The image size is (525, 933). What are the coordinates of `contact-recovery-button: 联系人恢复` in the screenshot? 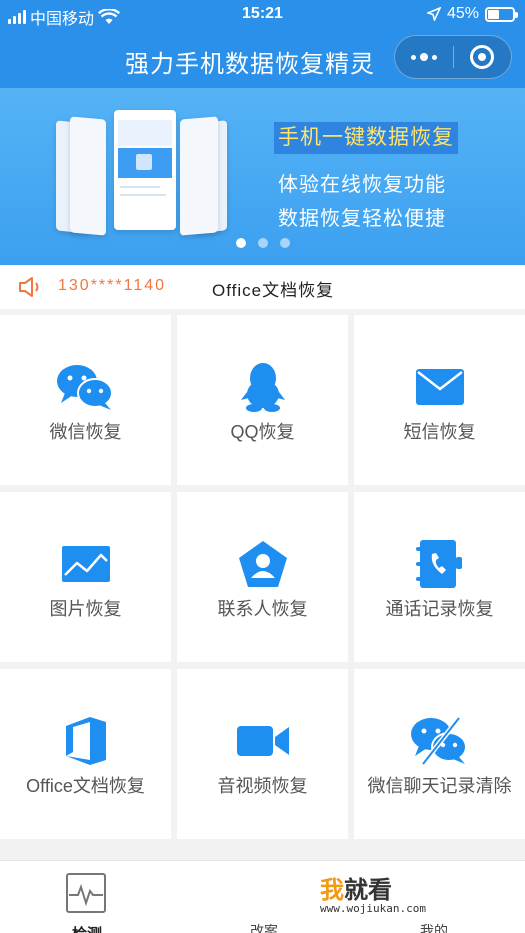 It's located at (262, 577).